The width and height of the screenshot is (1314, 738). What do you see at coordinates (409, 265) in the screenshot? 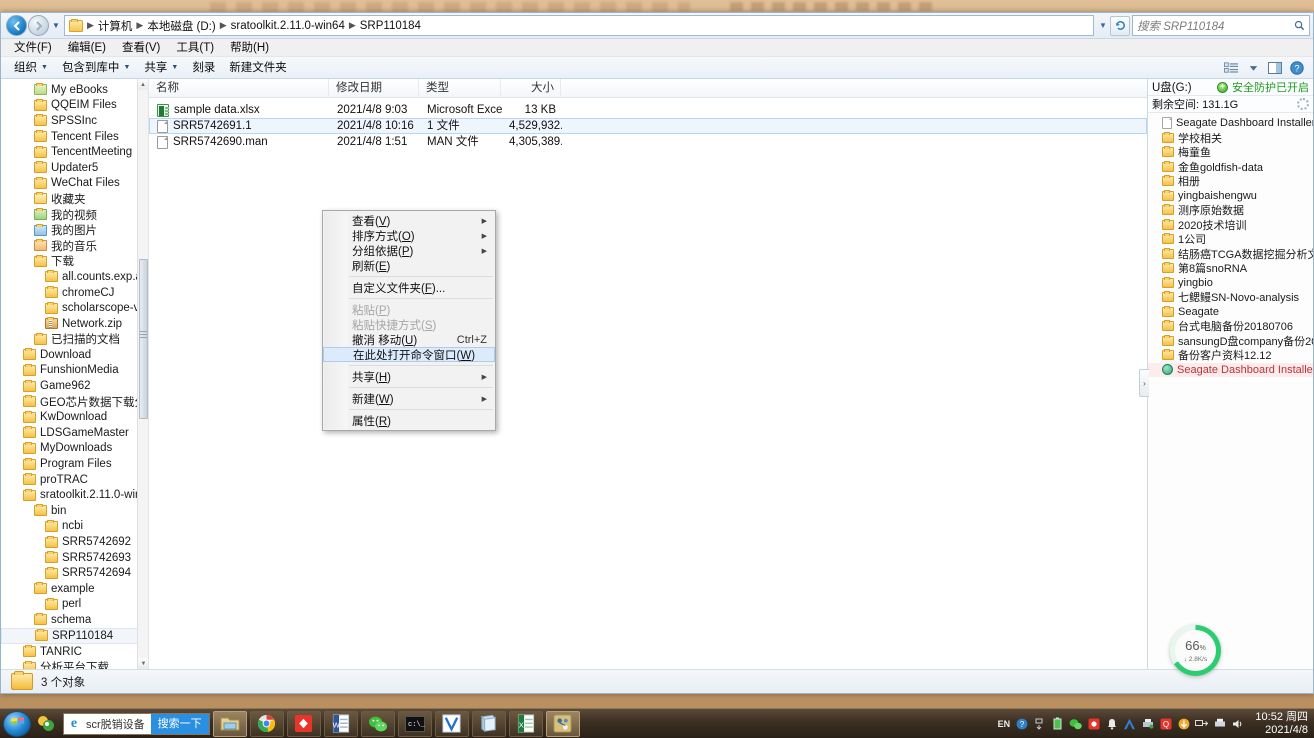
I see `context-menu-item: 刷新(E)` at bounding box center [409, 265].